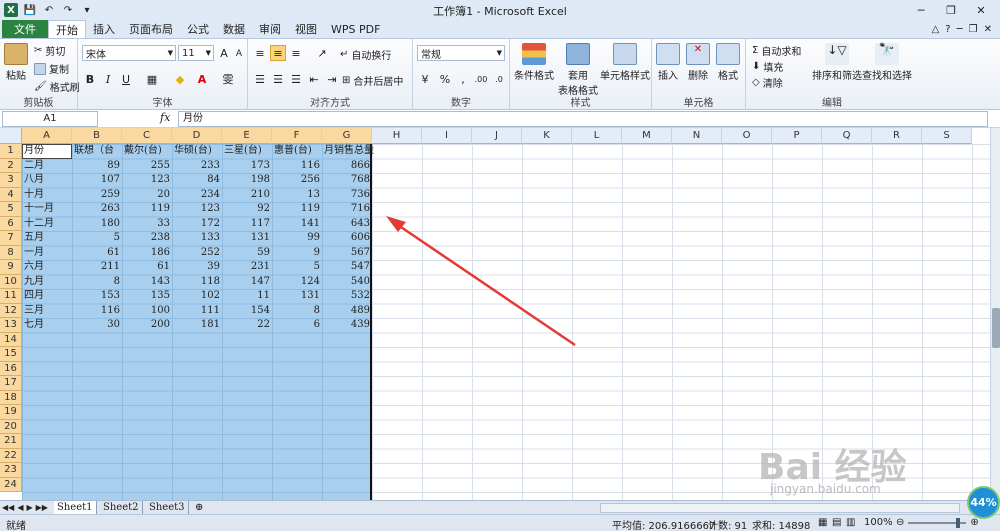 The width and height of the screenshot is (1000, 531). Describe the element at coordinates (974, 522) in the screenshot. I see `zoom-in-icon: ⊕` at that location.